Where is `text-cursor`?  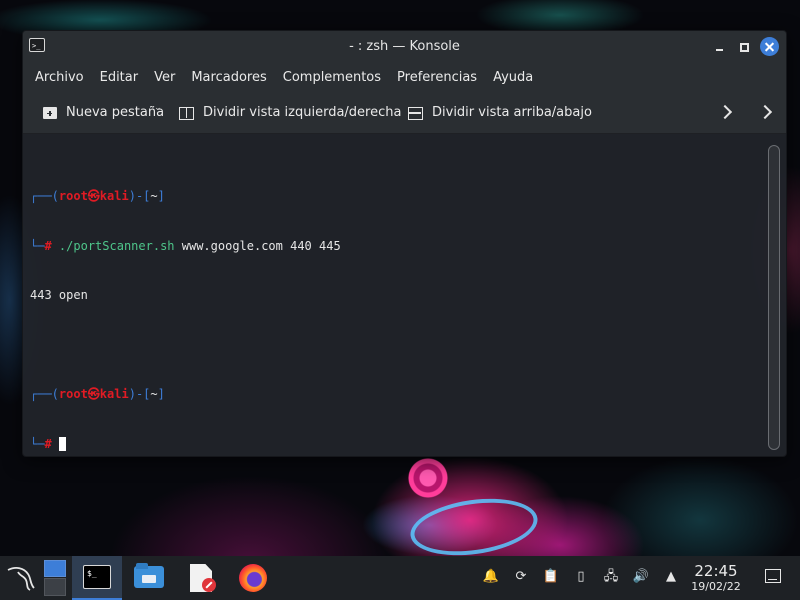 text-cursor is located at coordinates (62, 443).